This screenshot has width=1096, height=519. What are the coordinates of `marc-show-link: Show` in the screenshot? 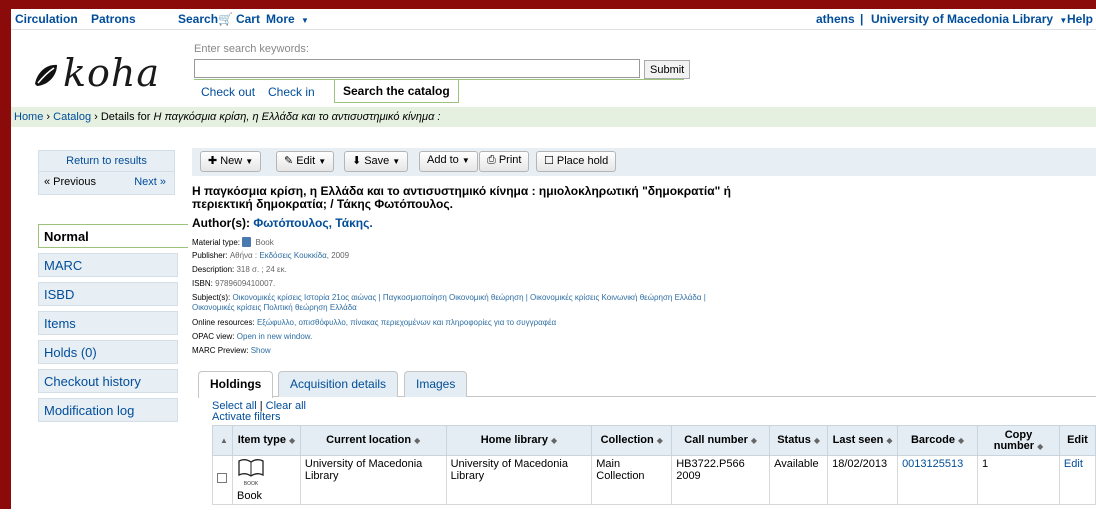 It's located at (261, 350).